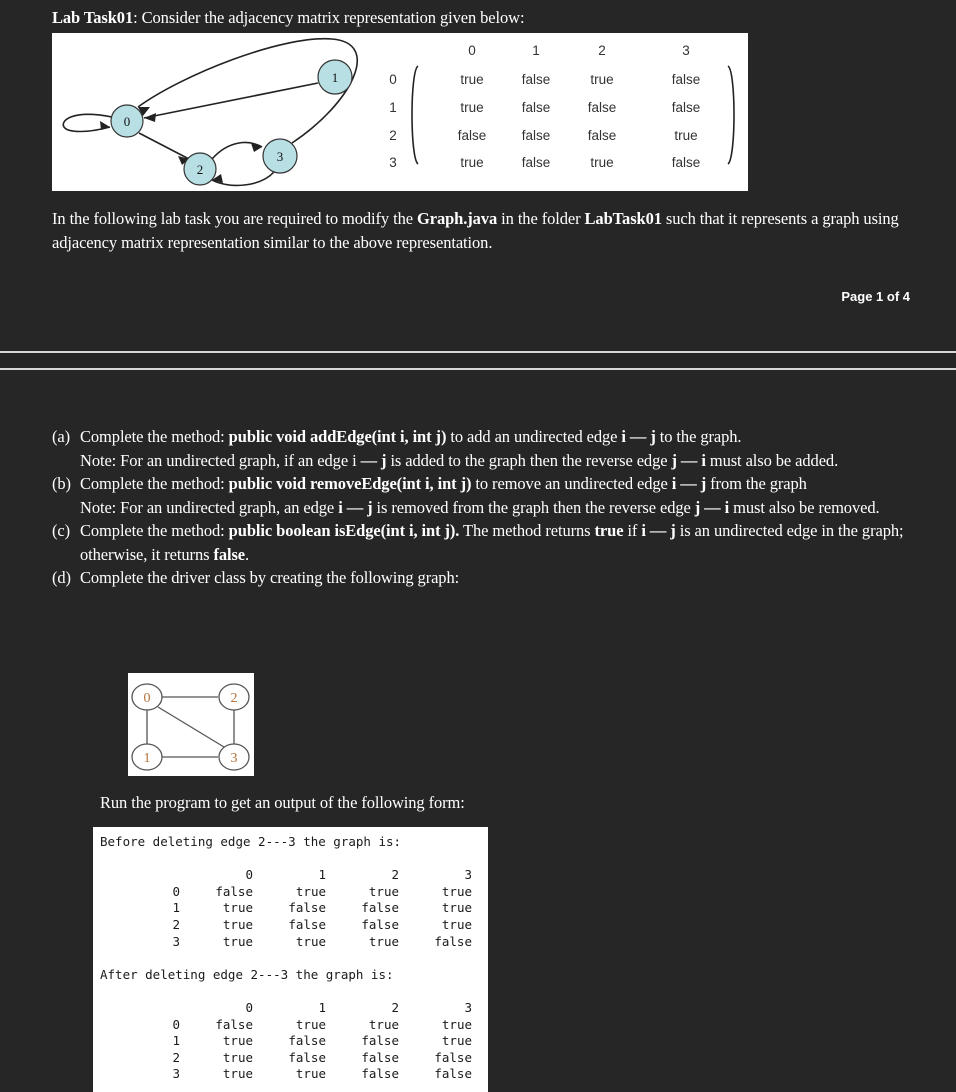  What do you see at coordinates (176, 1057) in the screenshot?
I see `console-block2-row-label-2: 2` at bounding box center [176, 1057].